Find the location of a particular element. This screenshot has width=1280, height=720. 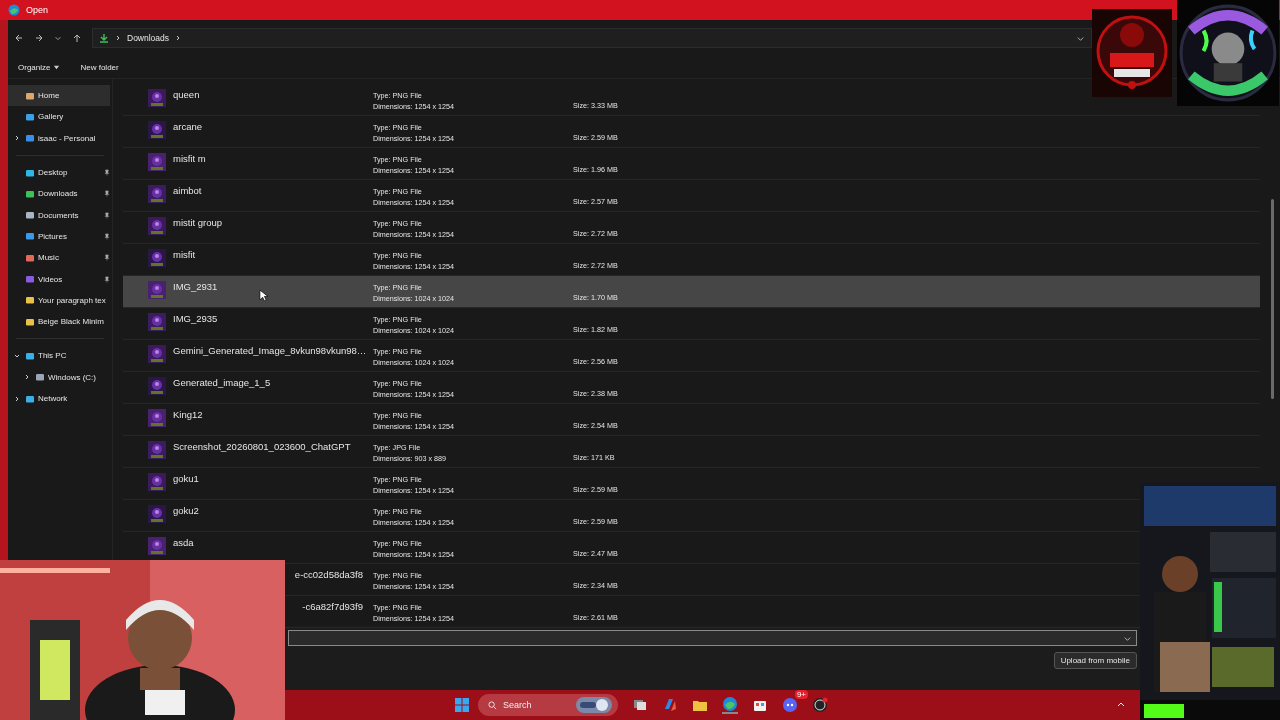

file-name: misfit is located at coordinates (268, 254).